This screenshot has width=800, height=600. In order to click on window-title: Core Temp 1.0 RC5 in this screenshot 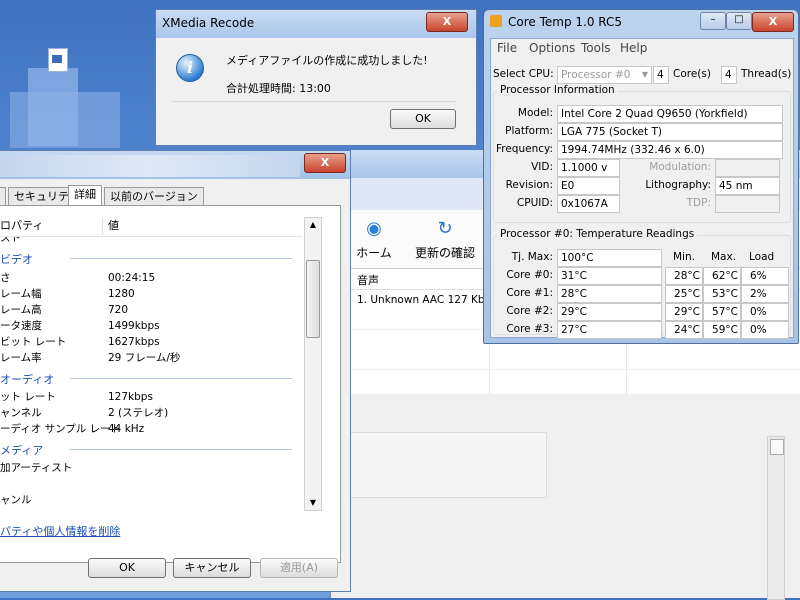, I will do `click(565, 22)`.